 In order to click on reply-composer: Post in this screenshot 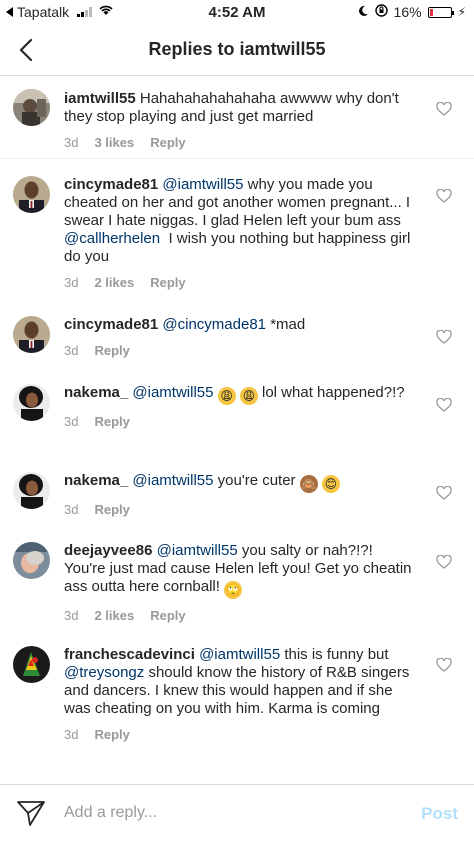, I will do `click(237, 813)`.